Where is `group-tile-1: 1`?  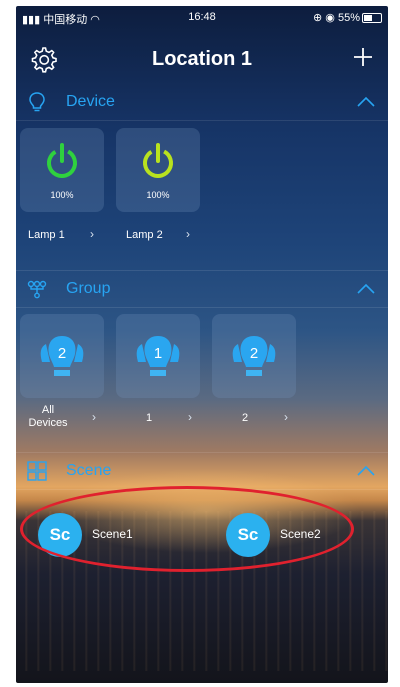 group-tile-1: 1 is located at coordinates (158, 356).